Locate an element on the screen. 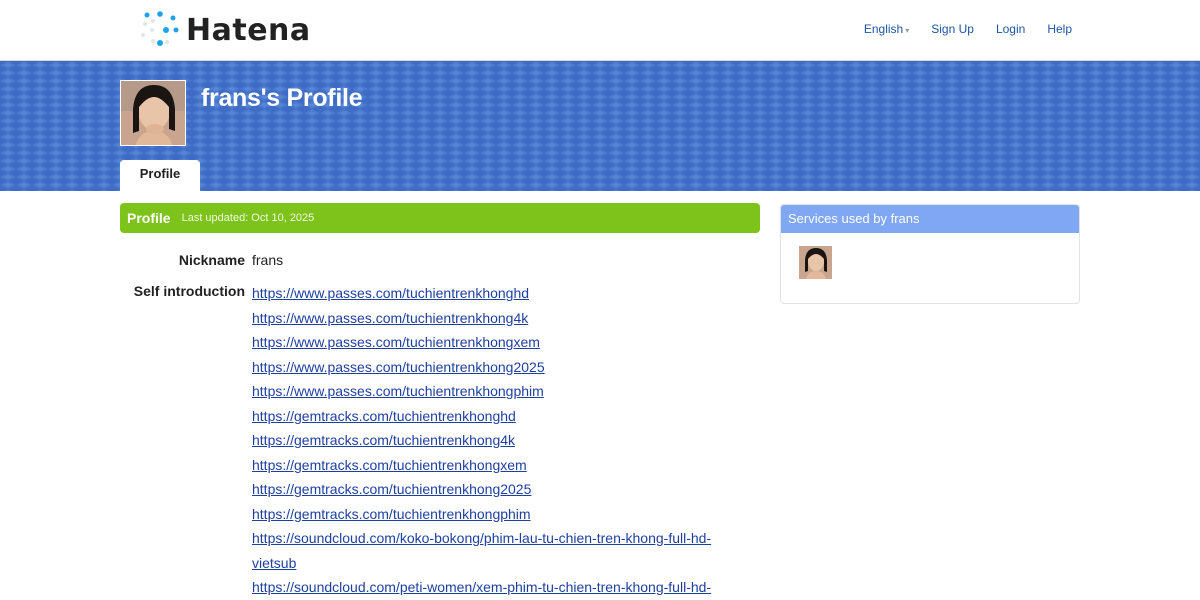 The width and height of the screenshot is (1200, 600). logo-text: Hatena is located at coordinates (248, 30).